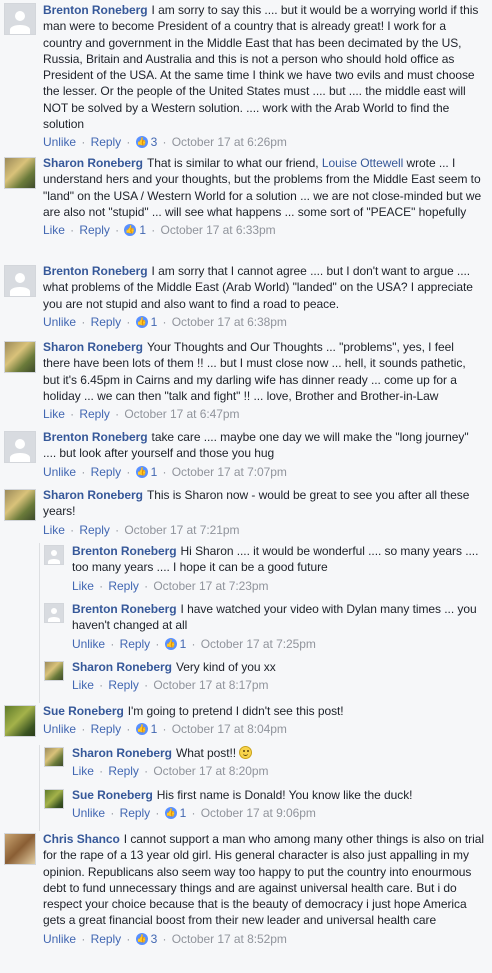  I want to click on comment-timestamp: October 17 at 6:47pm, so click(181, 414).